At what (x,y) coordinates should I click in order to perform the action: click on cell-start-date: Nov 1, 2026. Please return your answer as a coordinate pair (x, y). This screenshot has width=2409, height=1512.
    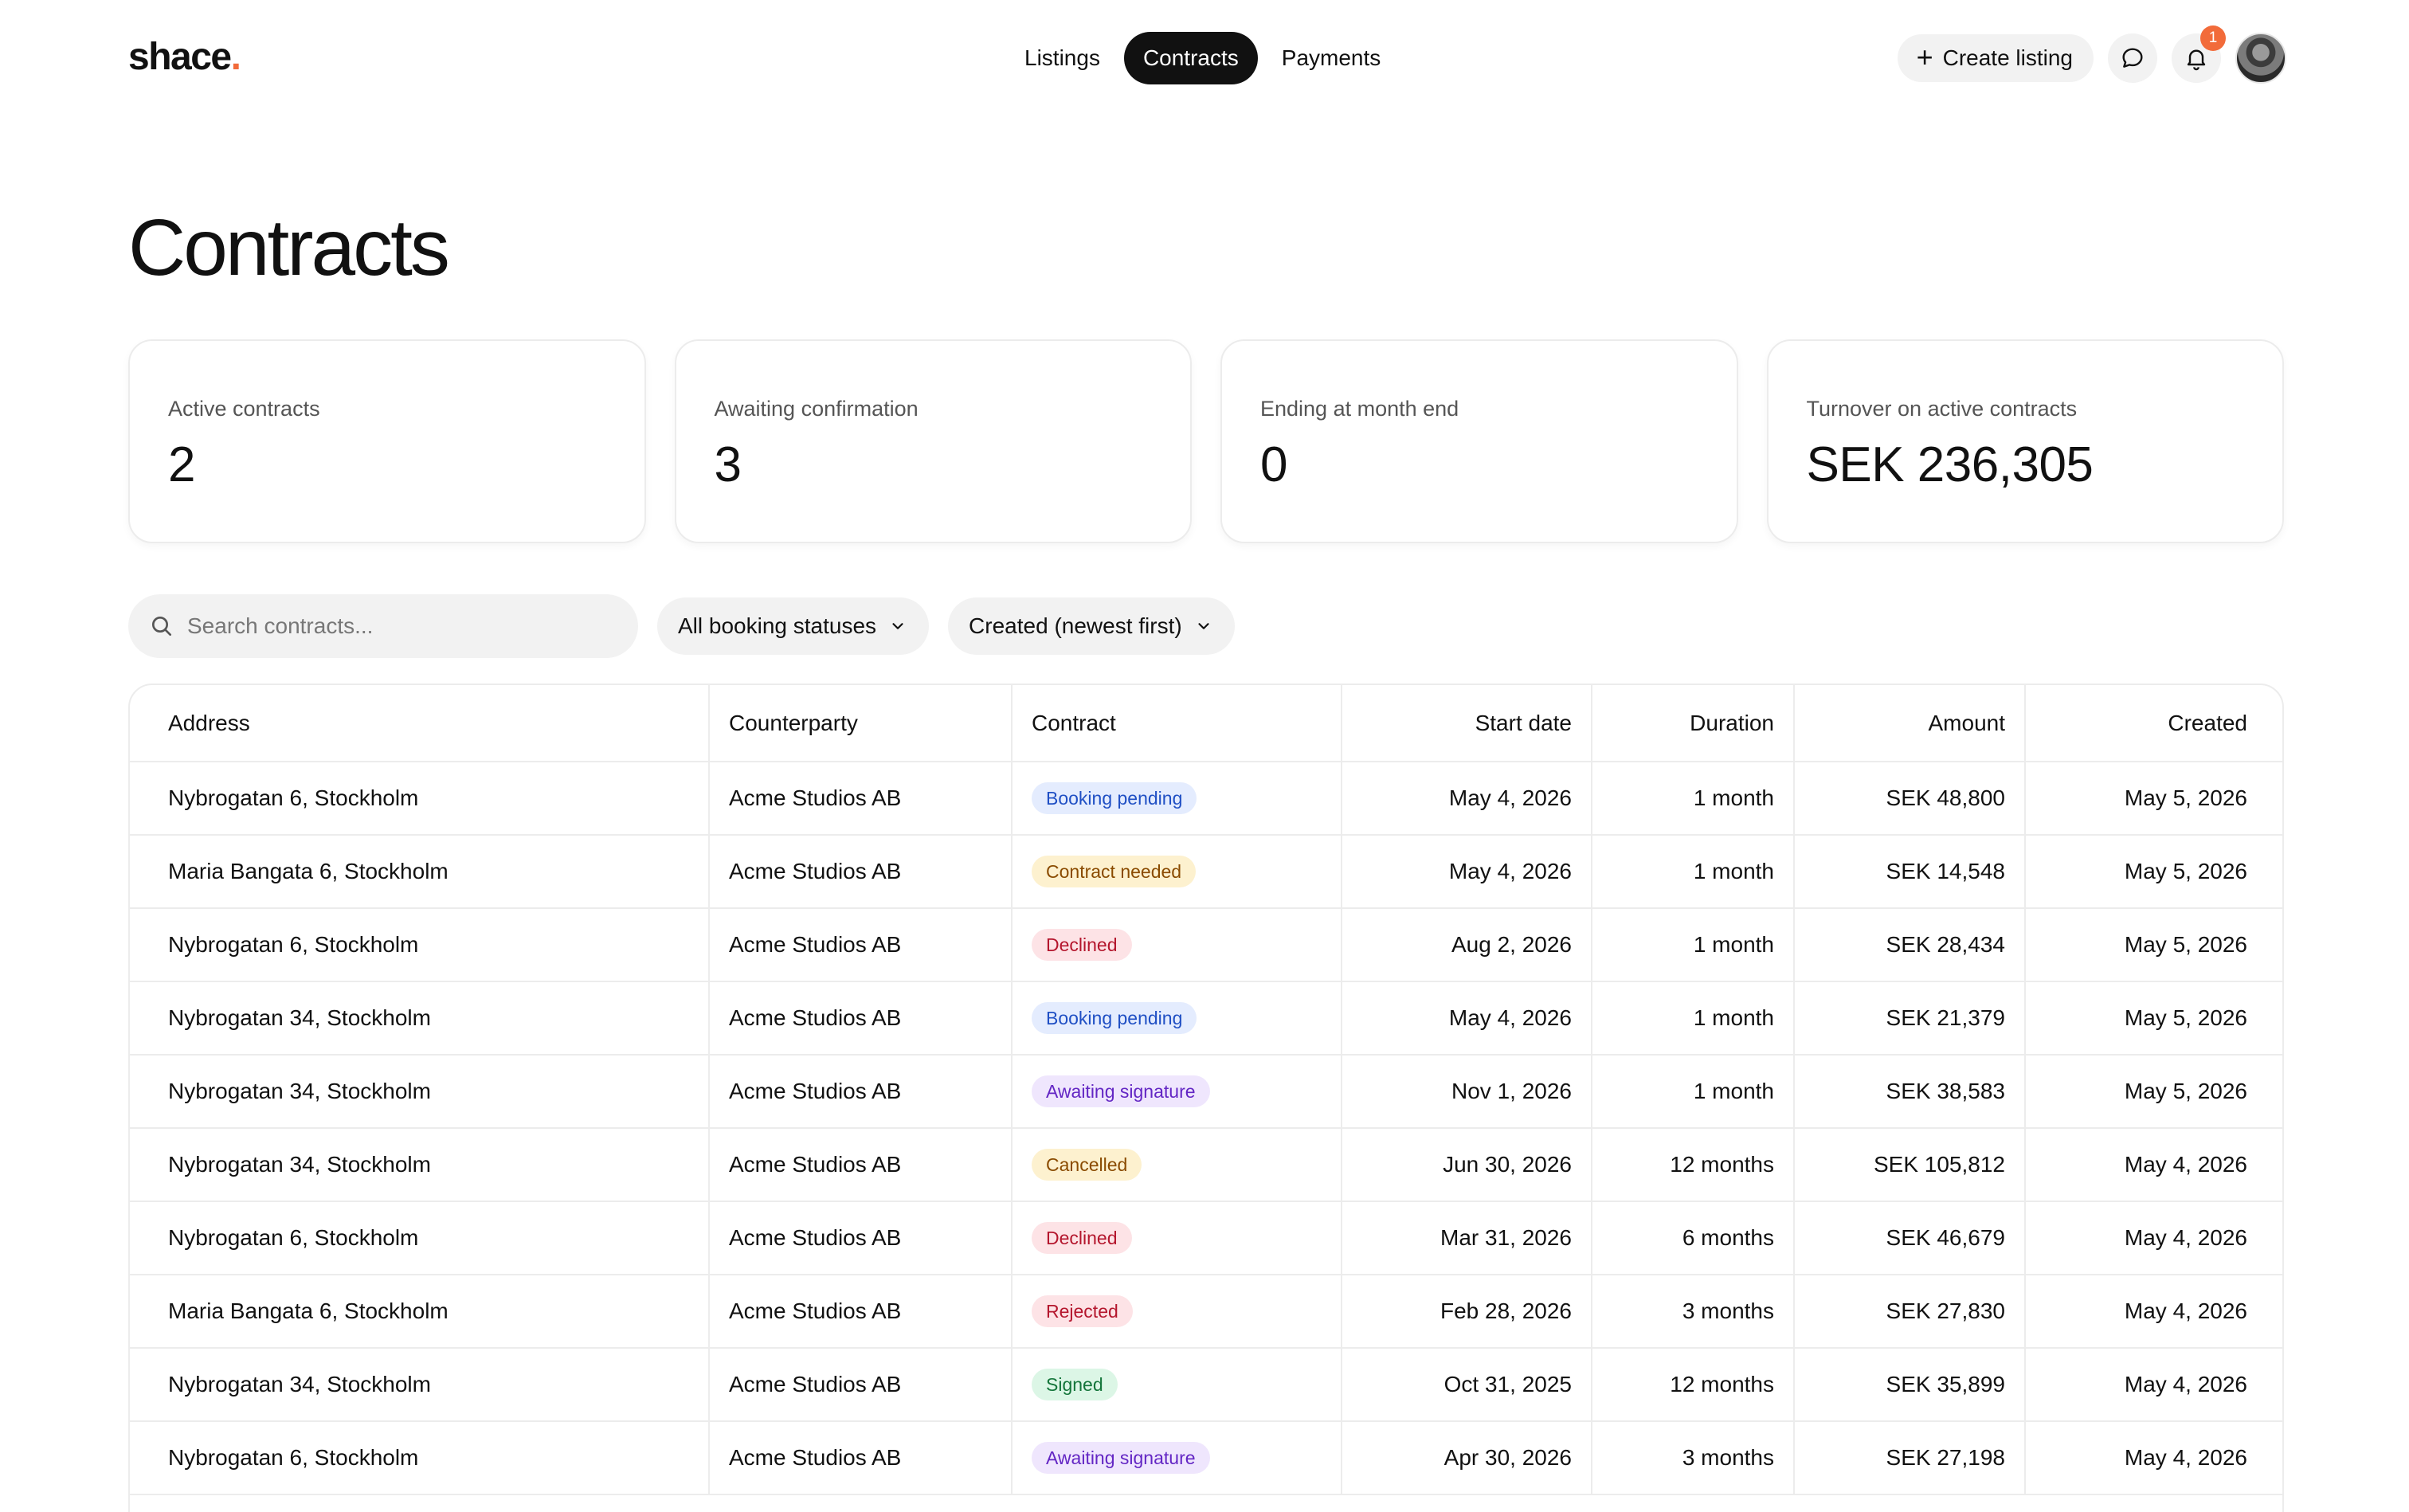
    Looking at the image, I should click on (1467, 1092).